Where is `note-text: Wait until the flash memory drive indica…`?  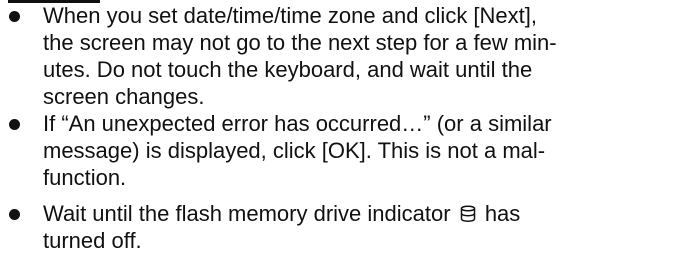 note-text: Wait until the flash memory drive indica… is located at coordinates (247, 213).